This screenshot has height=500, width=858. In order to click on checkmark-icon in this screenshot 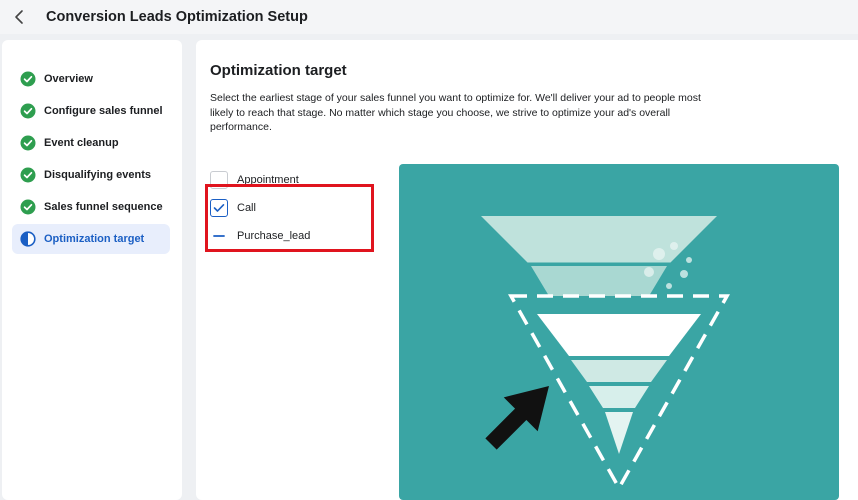, I will do `click(219, 208)`.